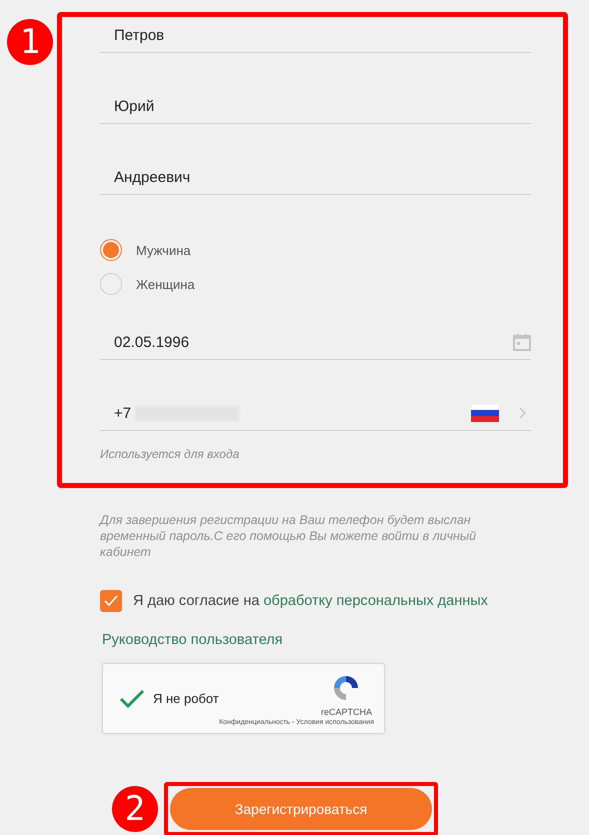 This screenshot has width=589, height=835. What do you see at coordinates (315, 106) in the screenshot?
I see `text-field: Юрий` at bounding box center [315, 106].